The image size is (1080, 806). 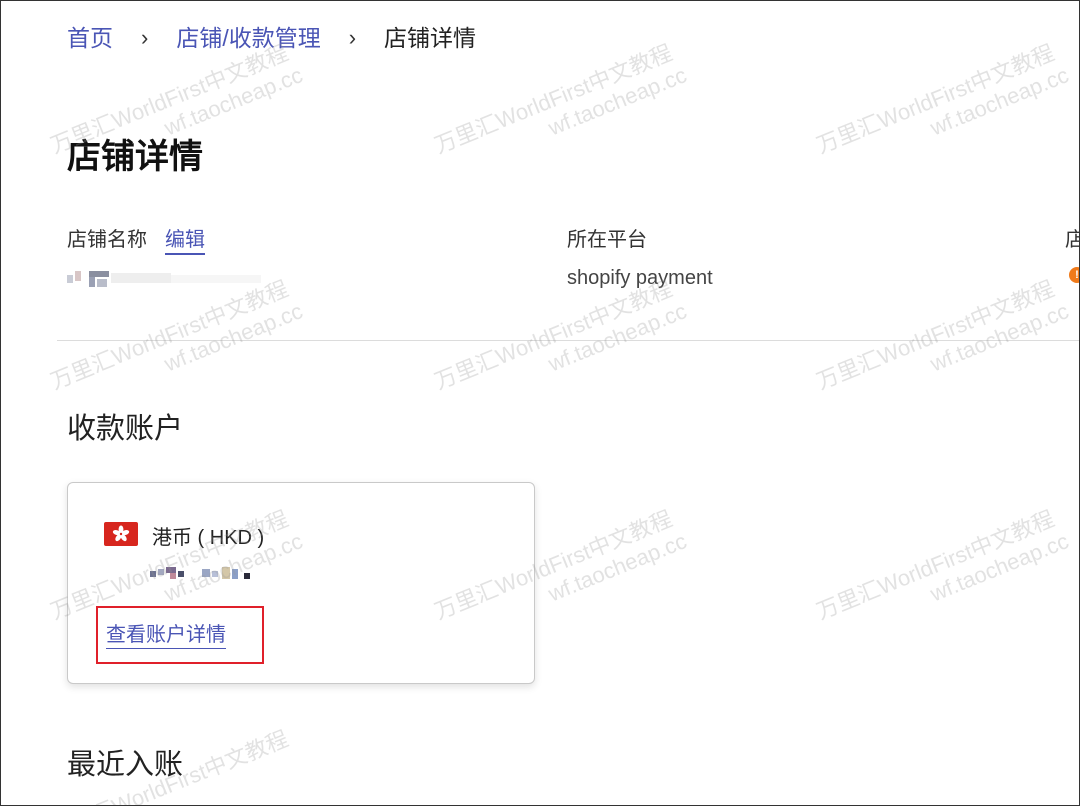 I want to click on edit-store-name-link: 编辑, so click(x=185, y=242).